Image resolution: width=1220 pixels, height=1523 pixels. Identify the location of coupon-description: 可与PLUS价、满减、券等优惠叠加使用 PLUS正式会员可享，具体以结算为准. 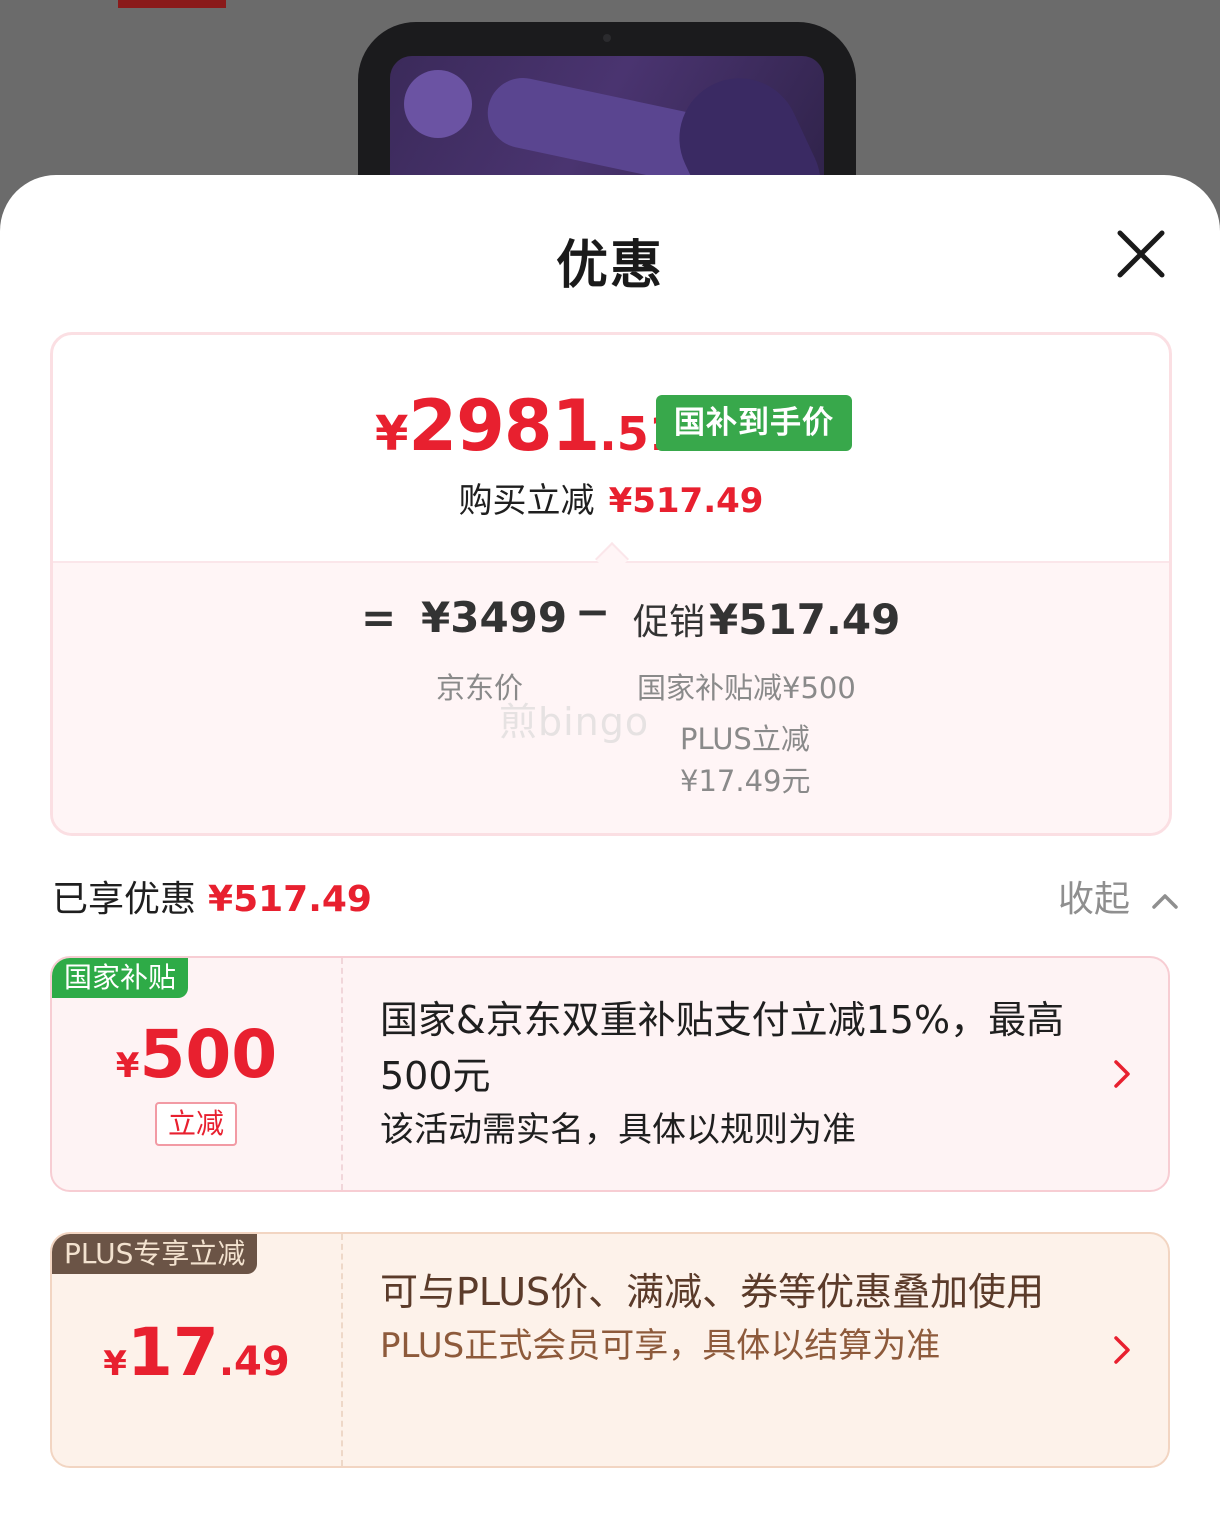
(730, 1318).